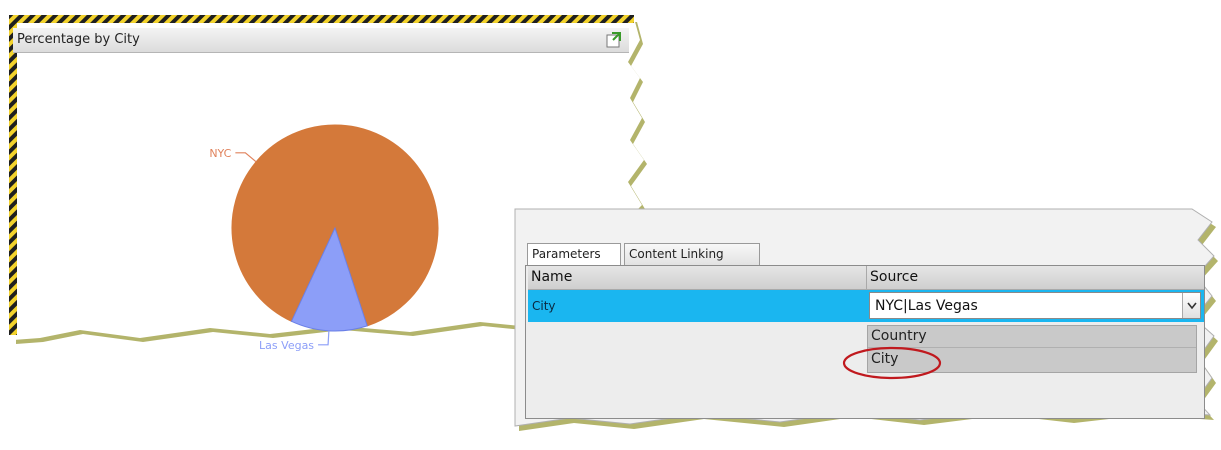 The width and height of the screenshot is (1221, 450). What do you see at coordinates (321, 19) in the screenshot?
I see `hazard-border-top` at bounding box center [321, 19].